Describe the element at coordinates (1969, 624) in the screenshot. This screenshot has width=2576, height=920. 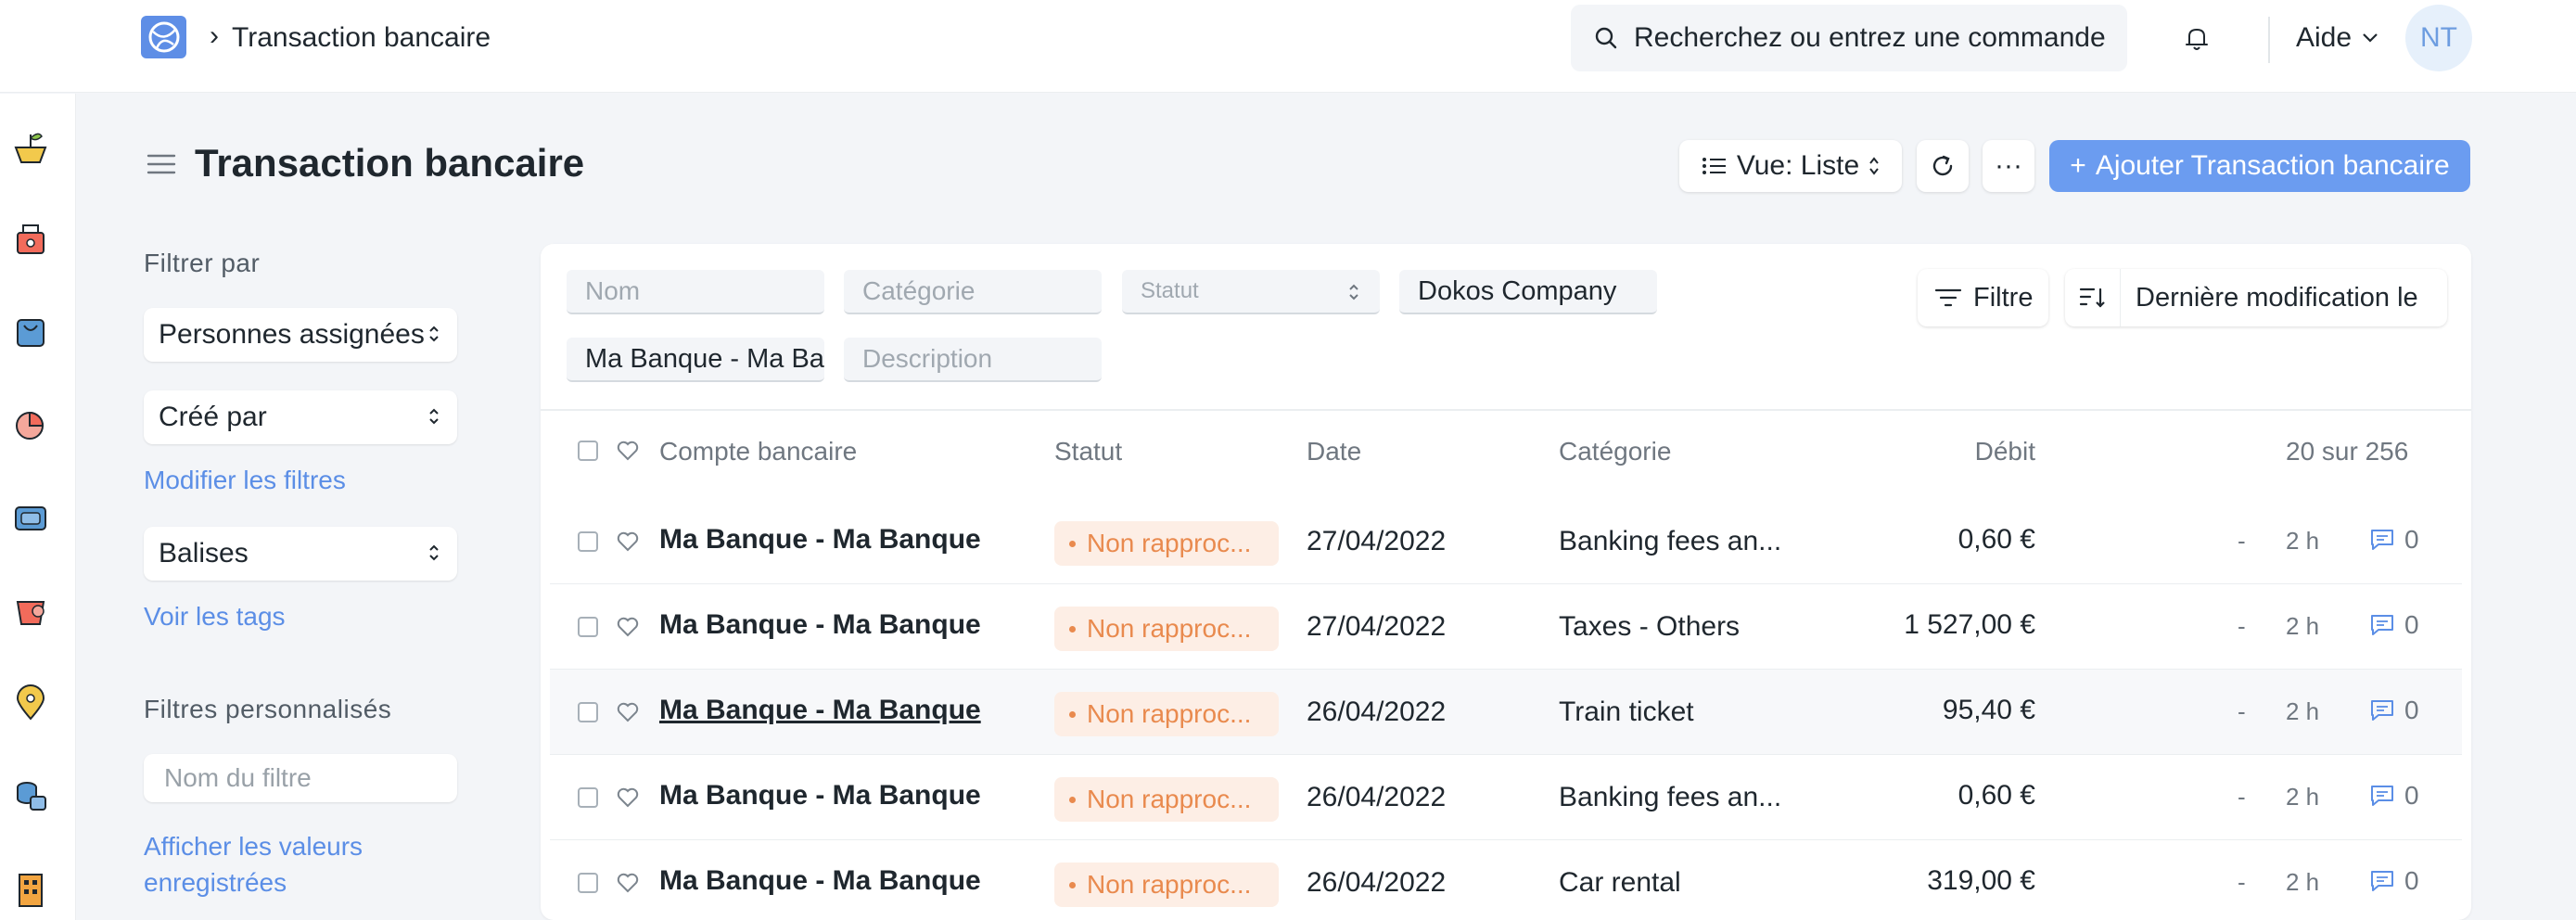
I see `row-debit: 1 527,00 €` at that location.